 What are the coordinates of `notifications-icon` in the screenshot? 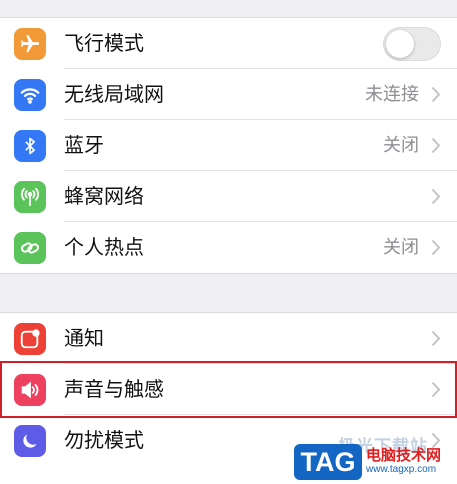 It's located at (30, 339).